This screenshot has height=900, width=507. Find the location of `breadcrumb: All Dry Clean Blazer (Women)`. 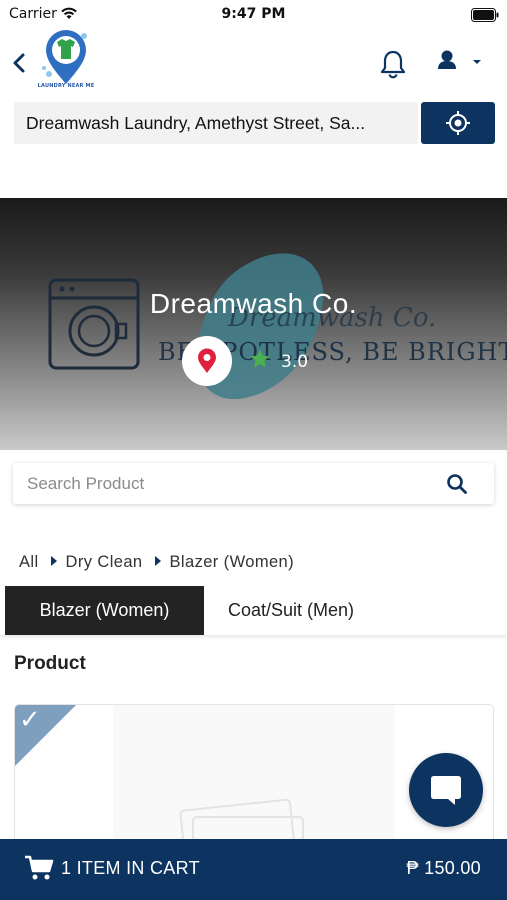

breadcrumb: All Dry Clean Blazer (Women) is located at coordinates (156, 562).